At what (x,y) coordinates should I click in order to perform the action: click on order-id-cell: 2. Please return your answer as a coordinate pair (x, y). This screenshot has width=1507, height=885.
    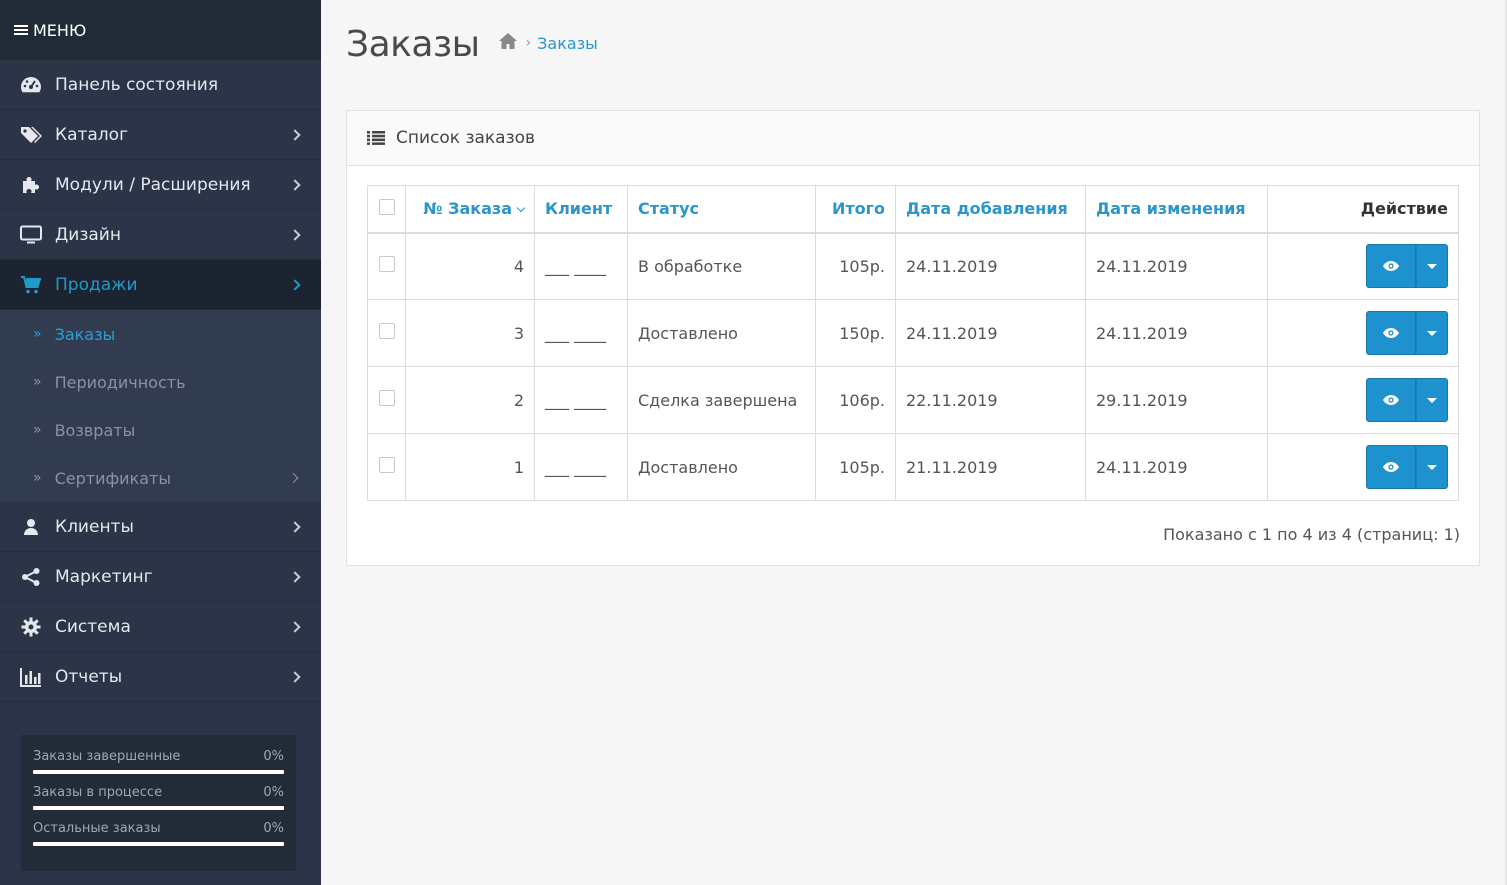
    Looking at the image, I should click on (470, 400).